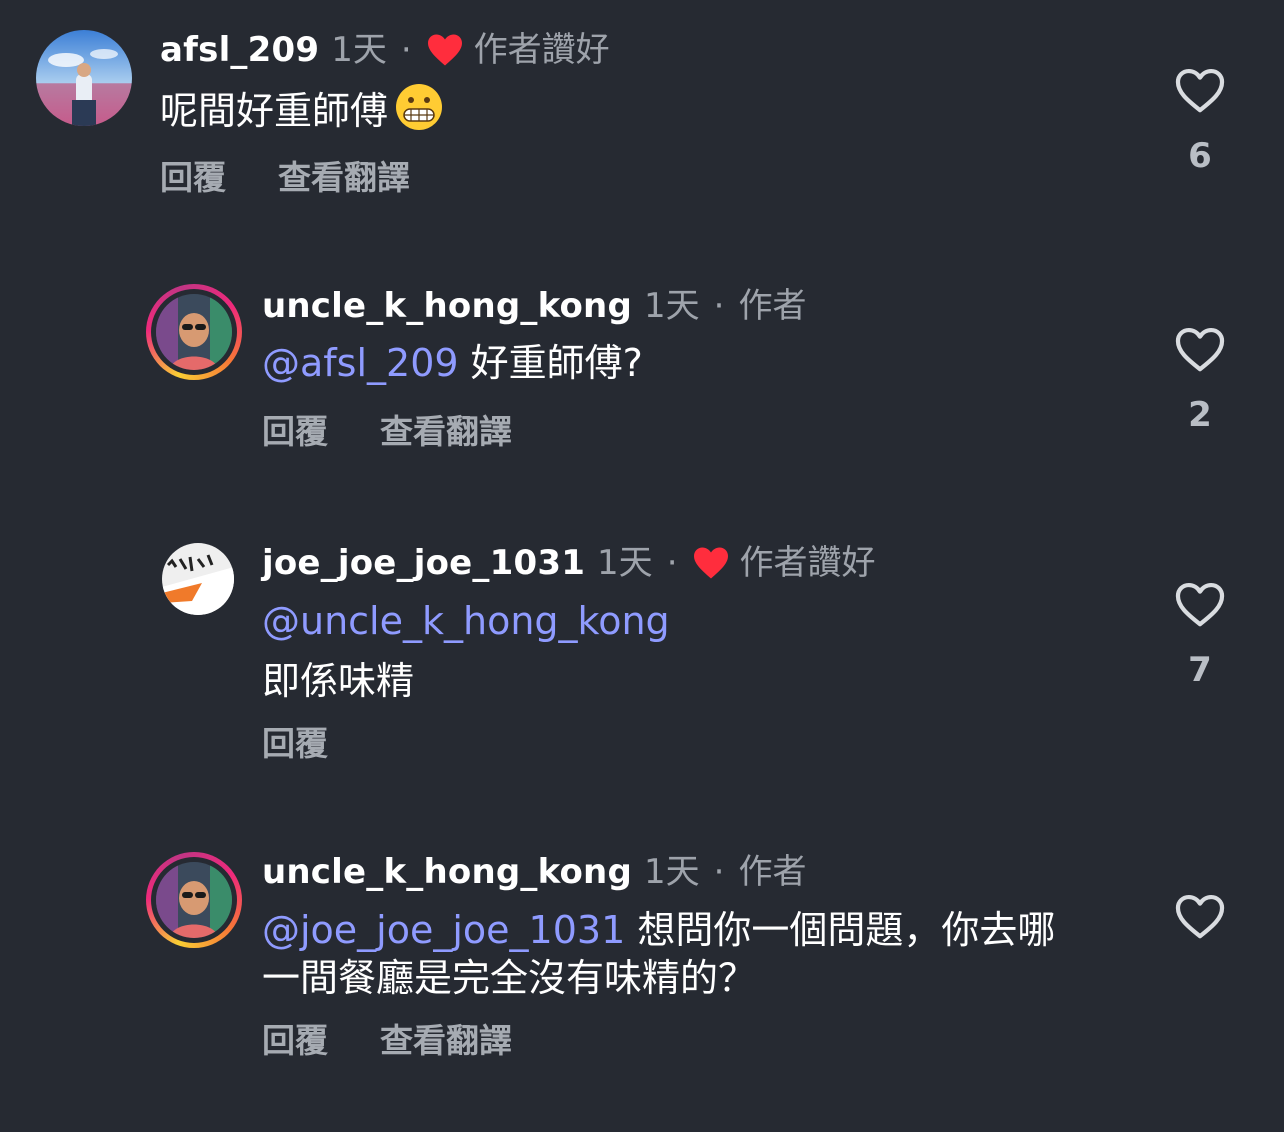 This screenshot has height=1132, width=1284. What do you see at coordinates (672, 872) in the screenshot?
I see `timestamp: 1天` at bounding box center [672, 872].